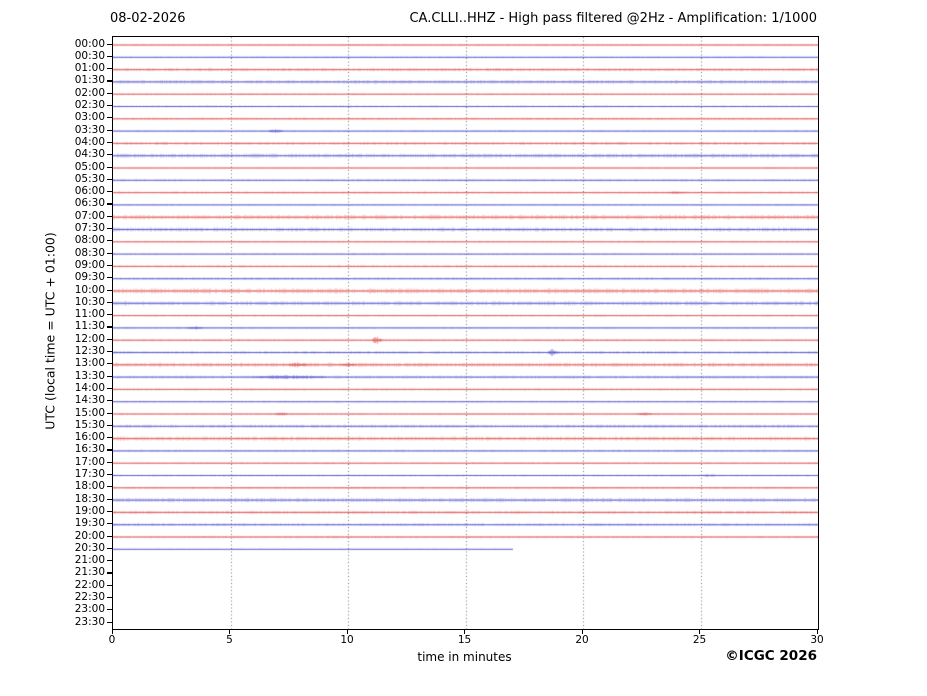 The image size is (927, 696). I want to click on y-tick-label: 11:00, so click(89, 314).